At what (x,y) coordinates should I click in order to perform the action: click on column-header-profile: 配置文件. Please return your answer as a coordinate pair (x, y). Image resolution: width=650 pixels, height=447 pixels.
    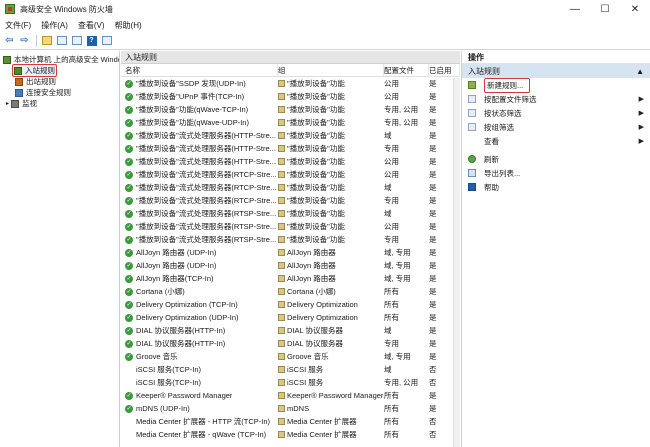
    Looking at the image, I should click on (406, 70).